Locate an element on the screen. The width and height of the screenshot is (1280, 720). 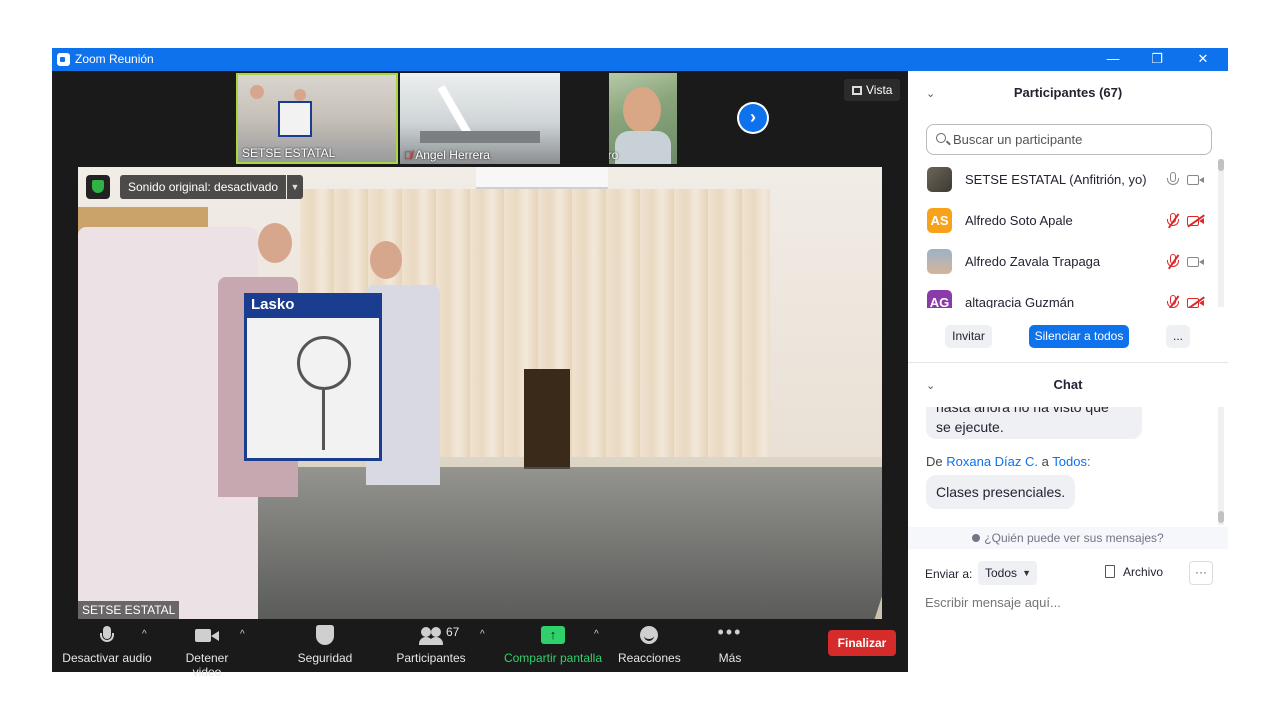
participant-row: AS Alfredo Soto Apale is located at coordinates (1063, 221).